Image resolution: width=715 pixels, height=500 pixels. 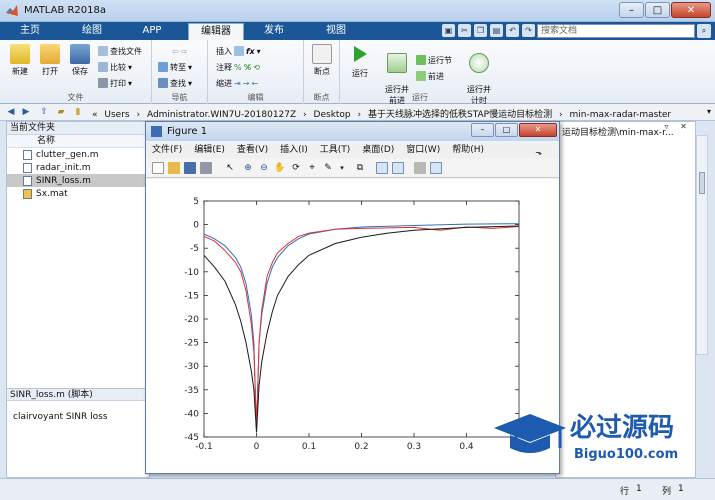 I want to click on menu-edit: 编辑(E), so click(x=209, y=150).